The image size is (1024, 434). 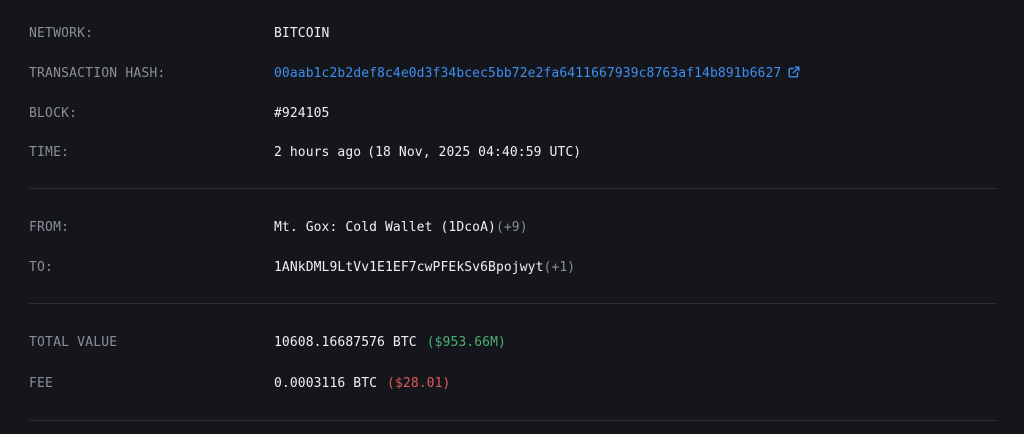 I want to click on total-value-btc: 10608.16687576 BTC, so click(x=345, y=342).